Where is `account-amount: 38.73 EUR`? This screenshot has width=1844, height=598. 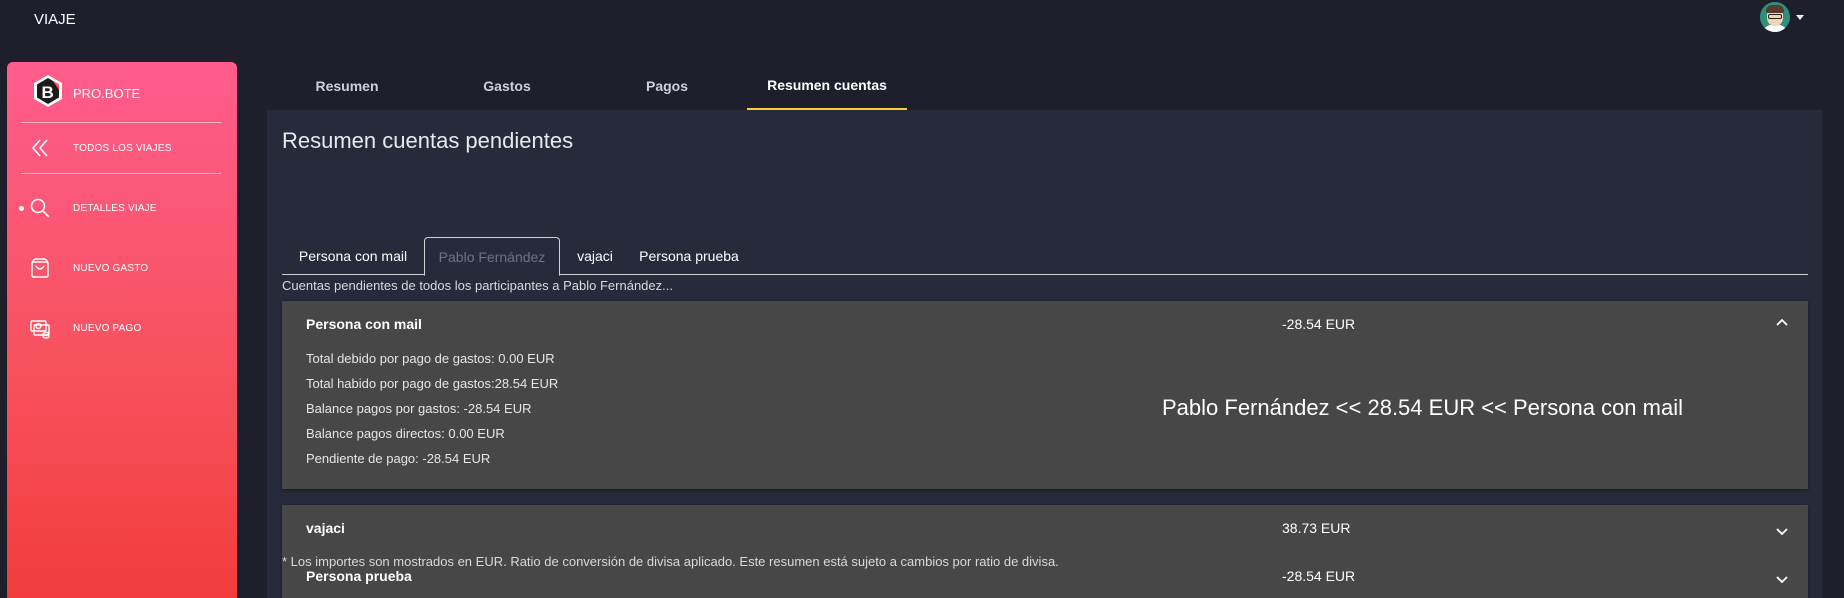 account-amount: 38.73 EUR is located at coordinates (1316, 528).